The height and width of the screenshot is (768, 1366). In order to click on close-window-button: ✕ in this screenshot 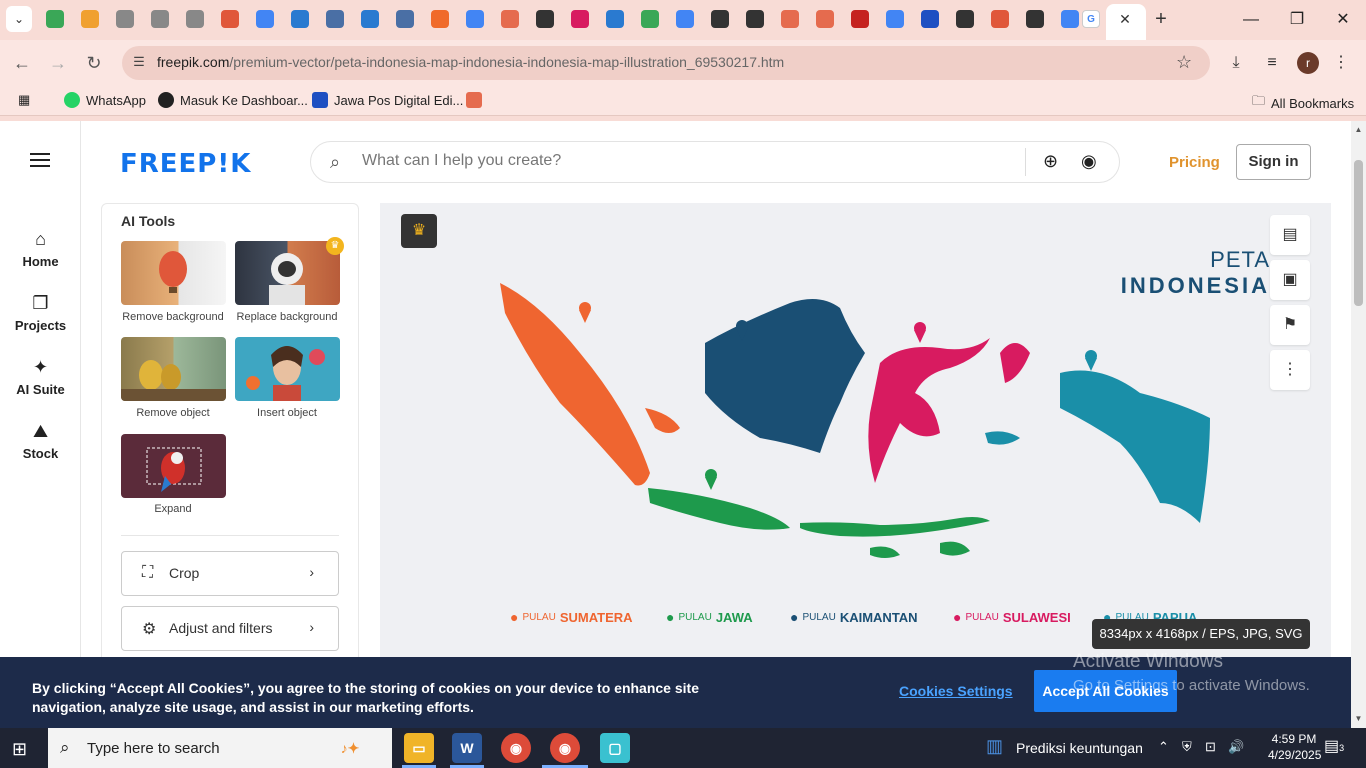, I will do `click(1343, 20)`.